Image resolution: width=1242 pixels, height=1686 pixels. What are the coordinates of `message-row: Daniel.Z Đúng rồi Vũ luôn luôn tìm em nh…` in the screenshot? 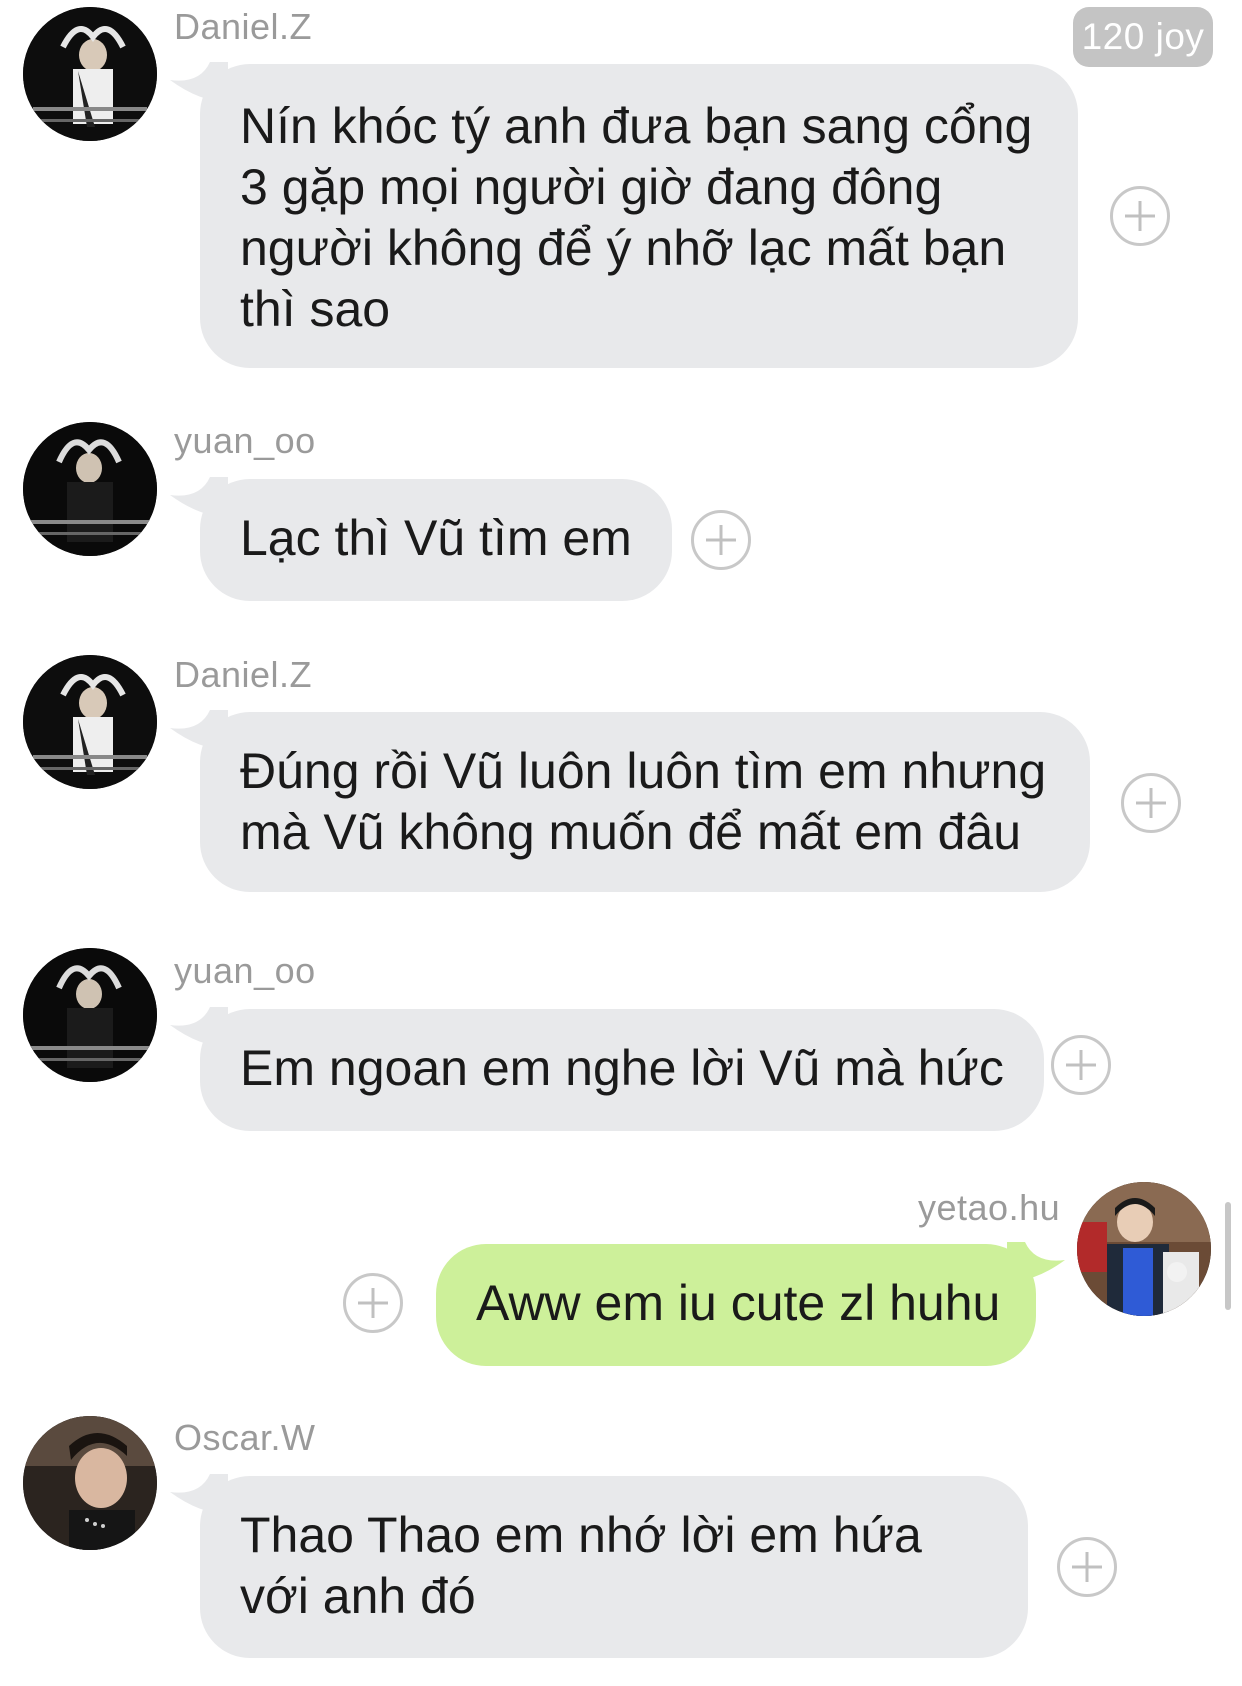 It's located at (621, 773).